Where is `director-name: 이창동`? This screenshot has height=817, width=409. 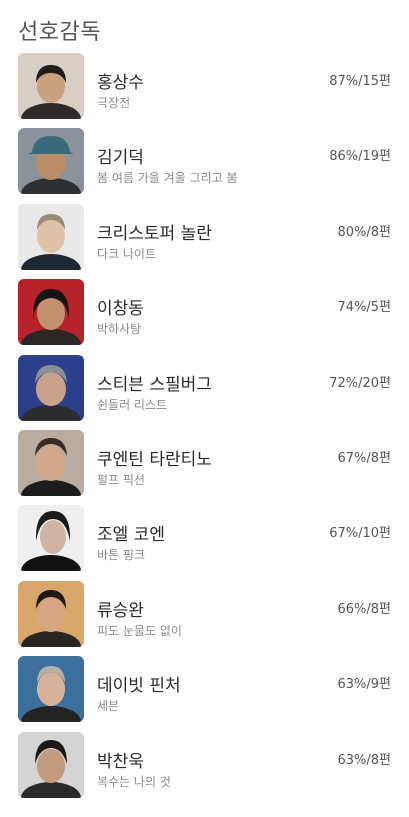 director-name: 이창동 is located at coordinates (120, 309).